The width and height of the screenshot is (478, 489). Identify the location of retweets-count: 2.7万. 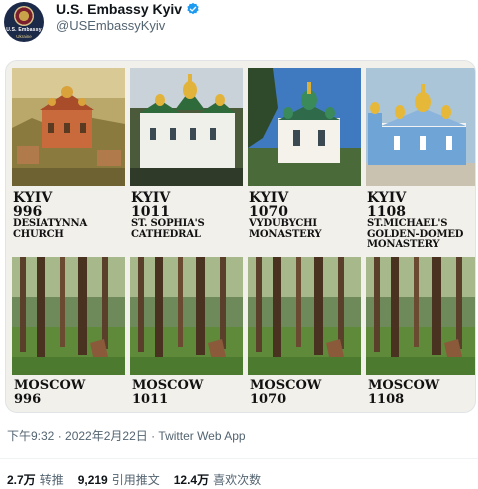
(21, 480).